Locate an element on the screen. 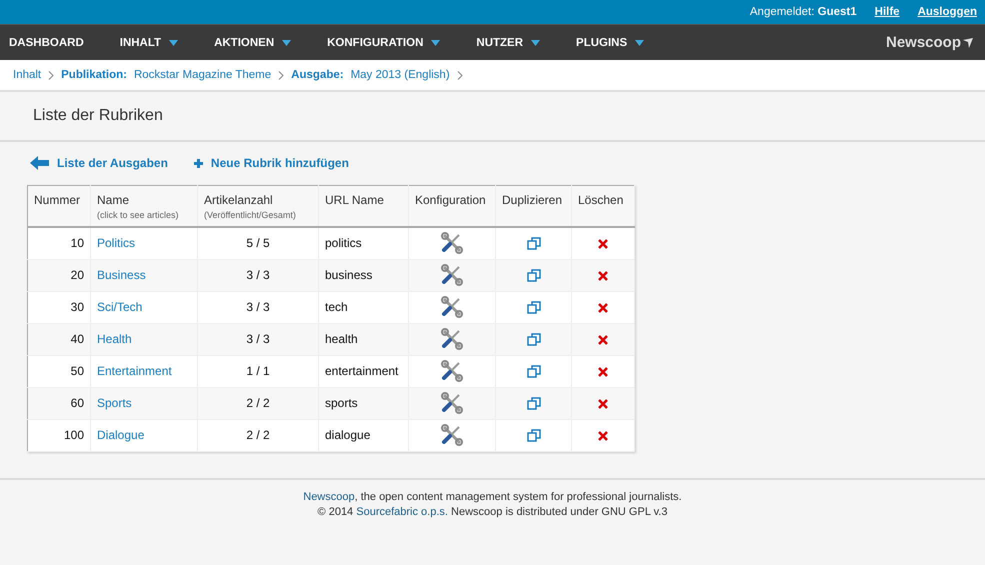  table-cell: 5 / 5 is located at coordinates (258, 243).